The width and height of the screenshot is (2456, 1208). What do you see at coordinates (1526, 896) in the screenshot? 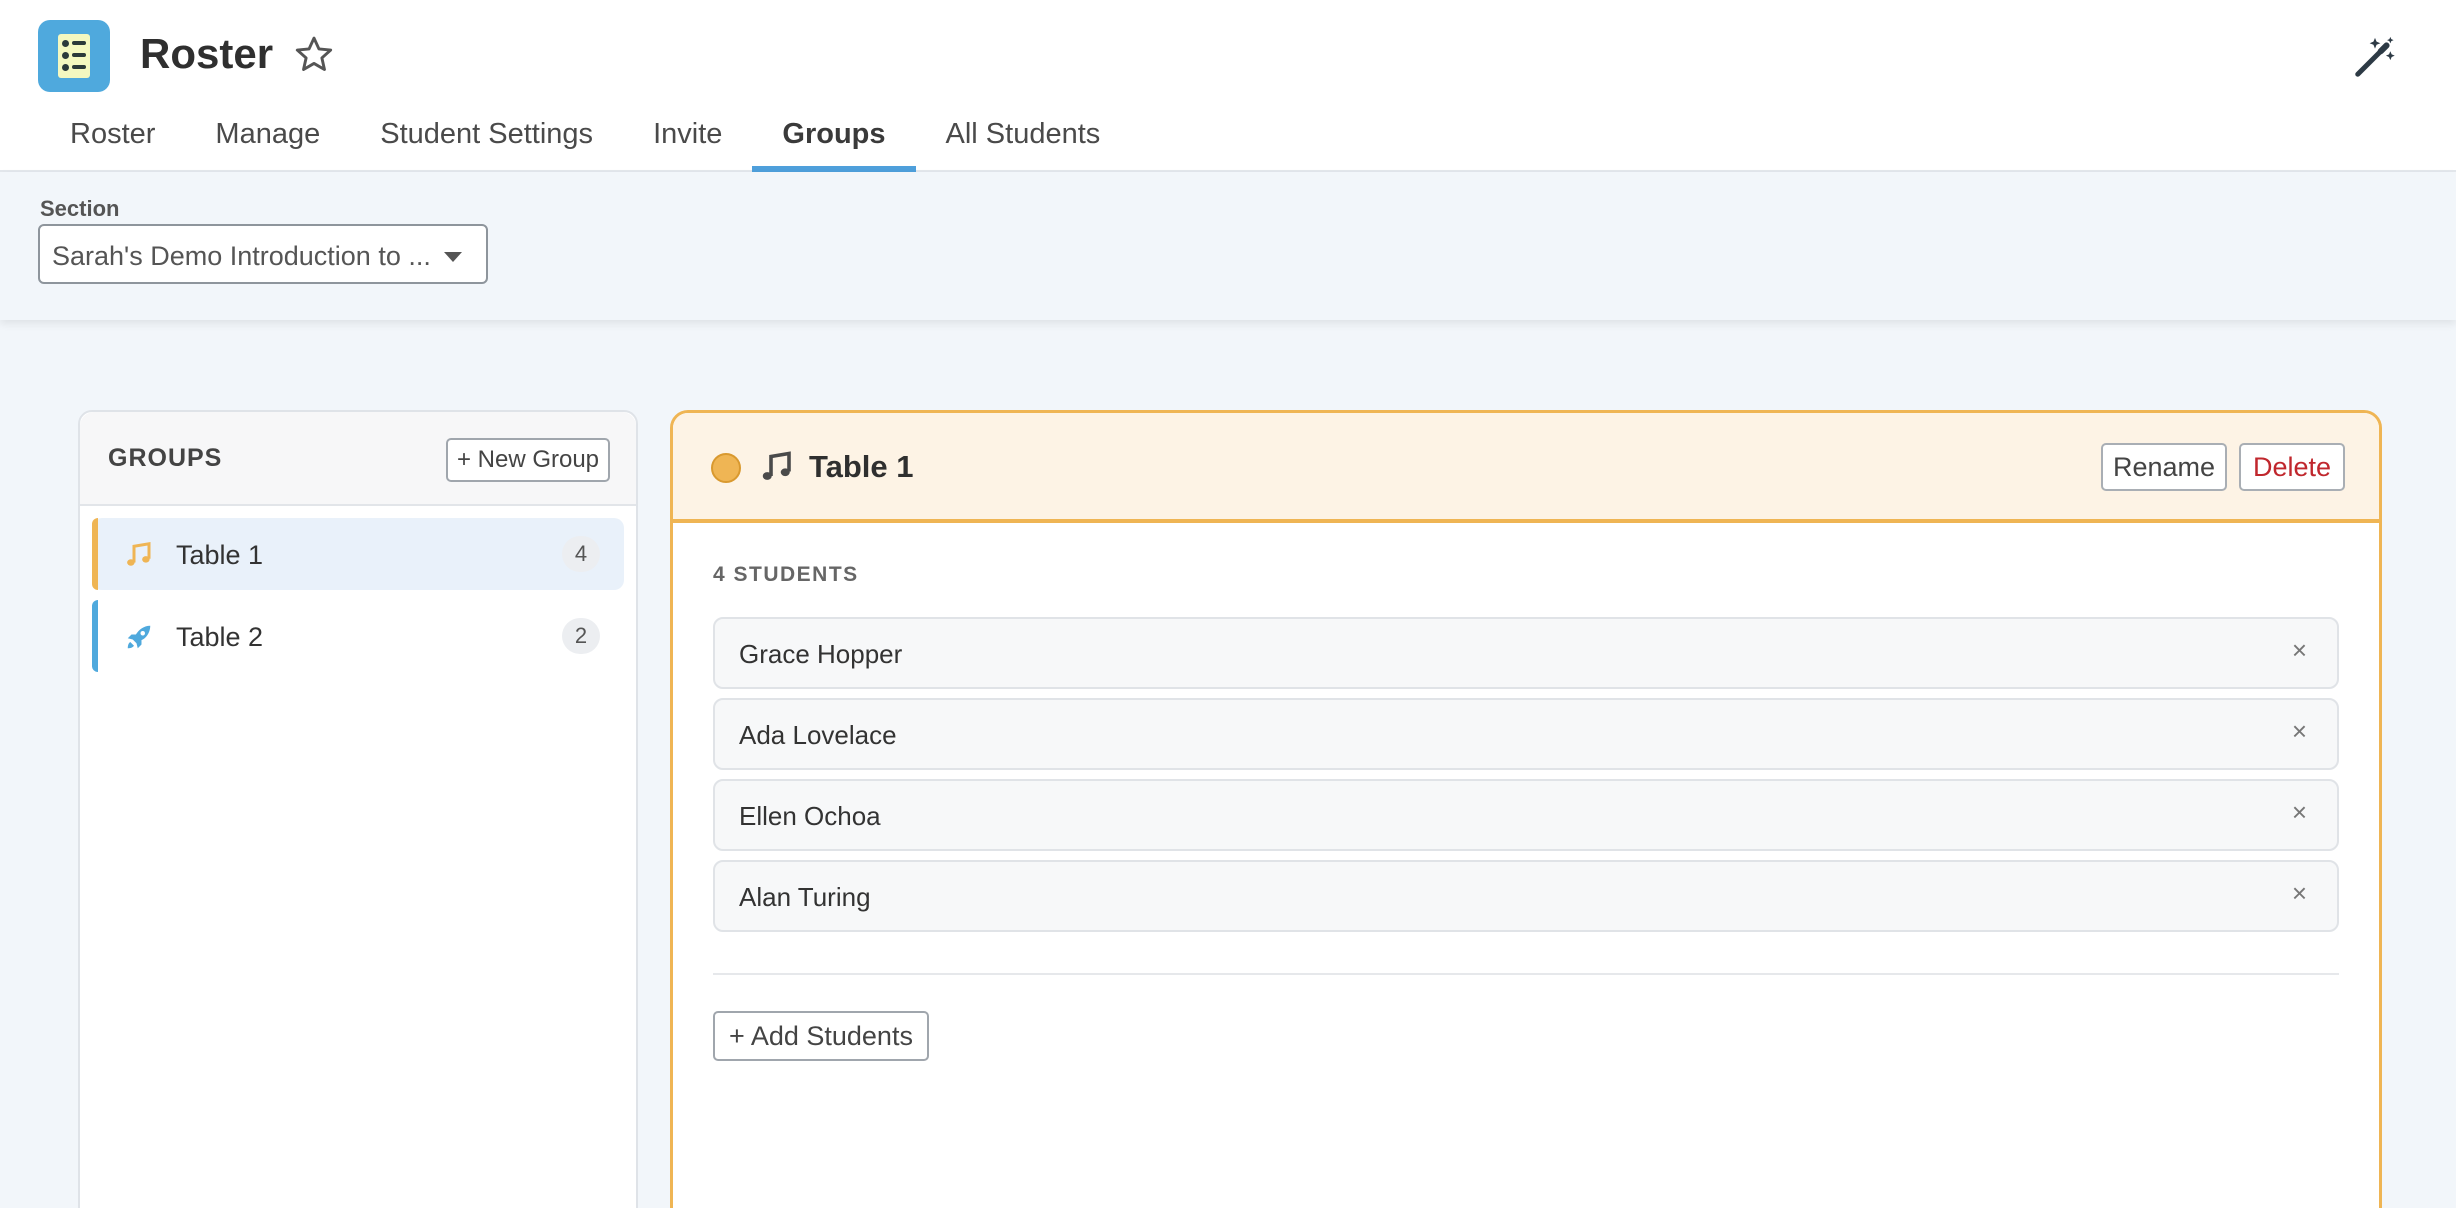
I see `student-row: Alan Turing ×` at bounding box center [1526, 896].